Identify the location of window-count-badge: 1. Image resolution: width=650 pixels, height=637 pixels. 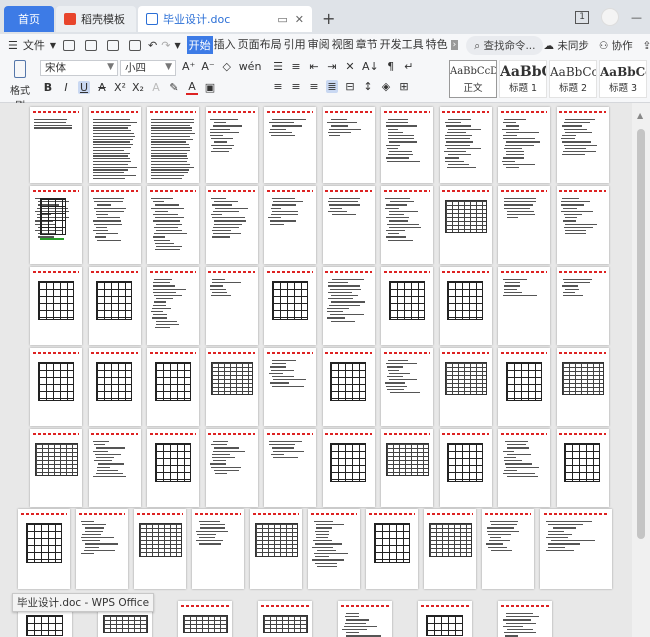
(582, 17).